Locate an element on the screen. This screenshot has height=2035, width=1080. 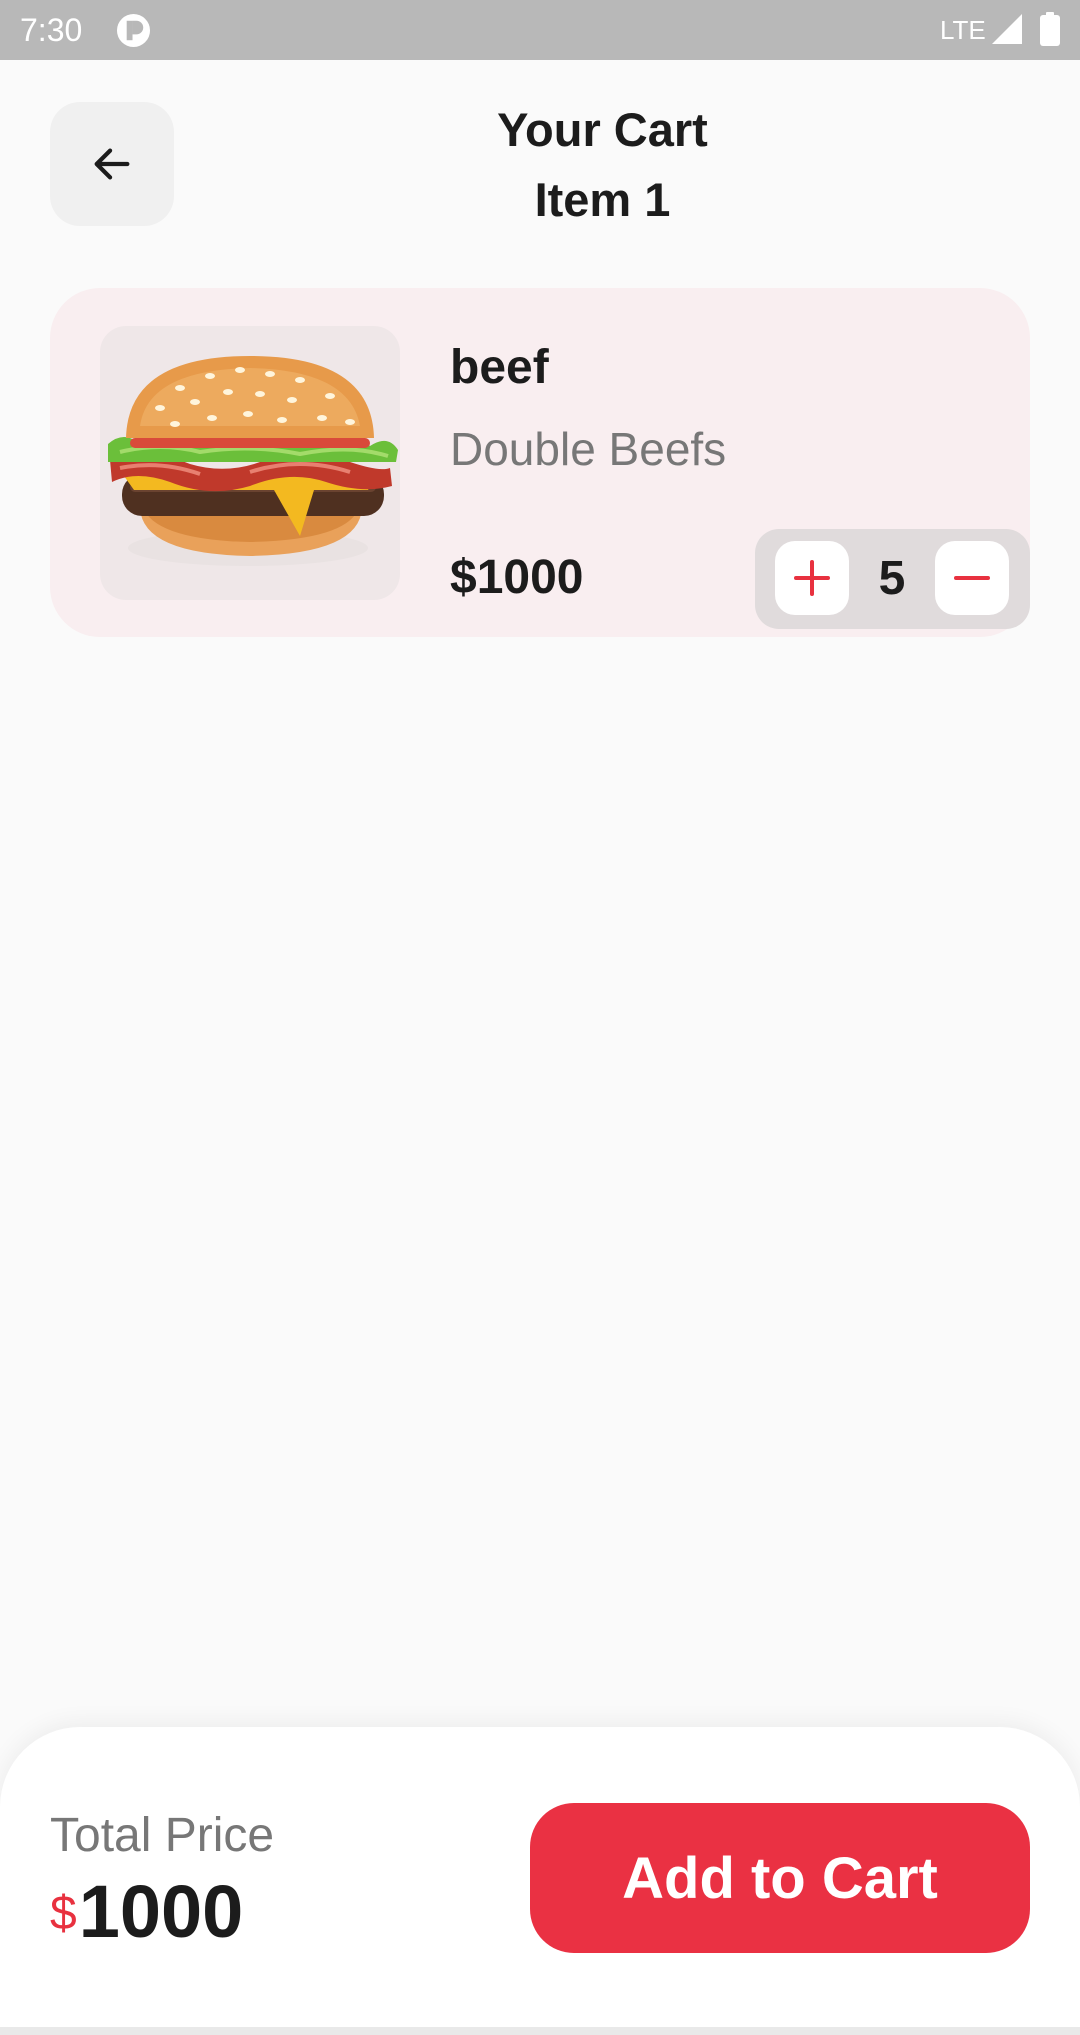
signal-icon is located at coordinates (1007, 29).